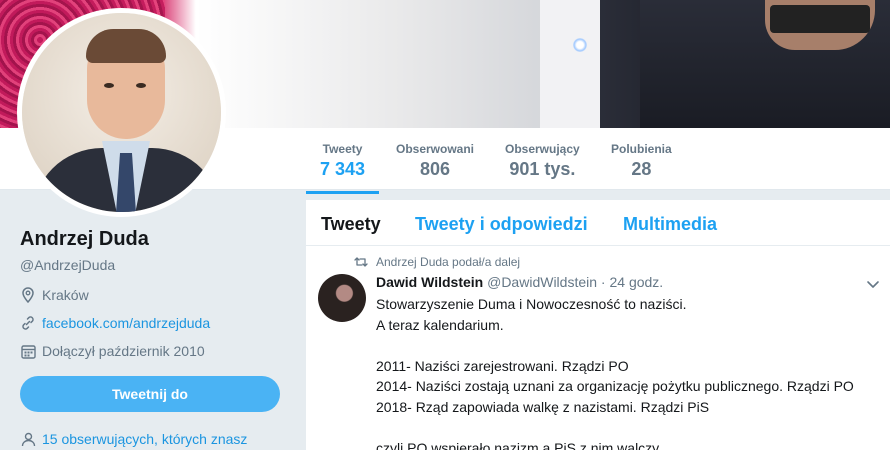 This screenshot has width=890, height=450. I want to click on stat-label: Tweety, so click(342, 149).